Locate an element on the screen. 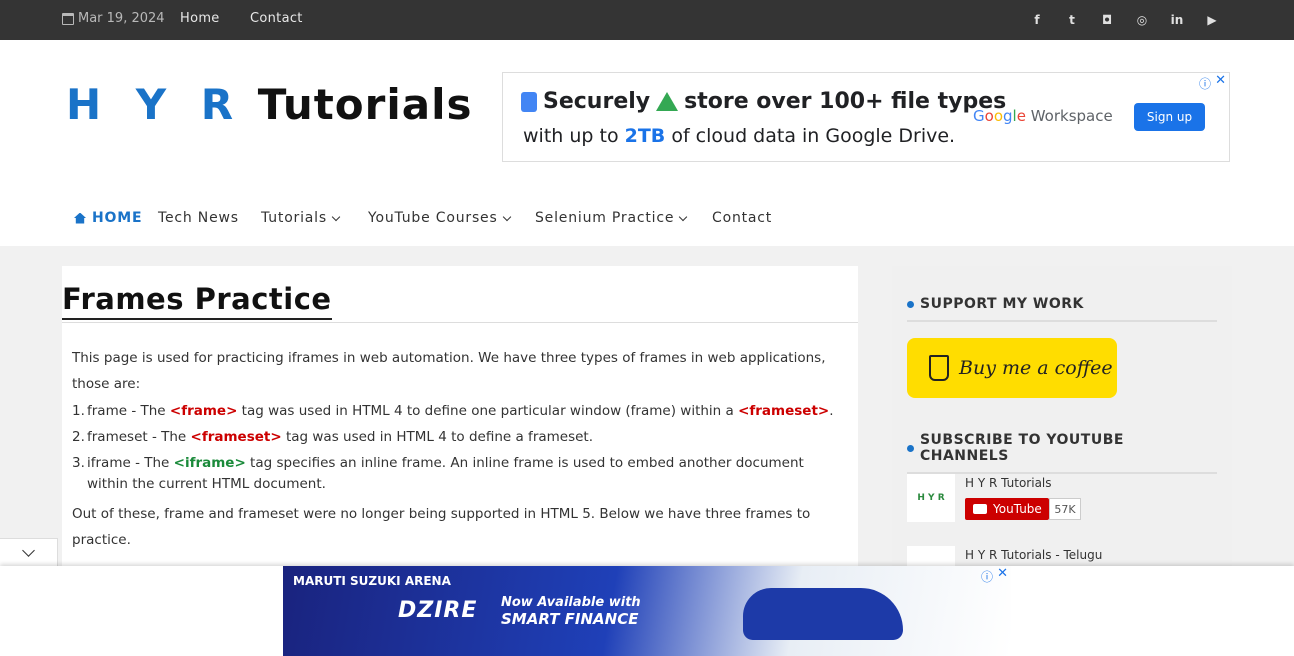 This screenshot has width=1294, height=656. logo-workspace: Workspace is located at coordinates (1071, 116).